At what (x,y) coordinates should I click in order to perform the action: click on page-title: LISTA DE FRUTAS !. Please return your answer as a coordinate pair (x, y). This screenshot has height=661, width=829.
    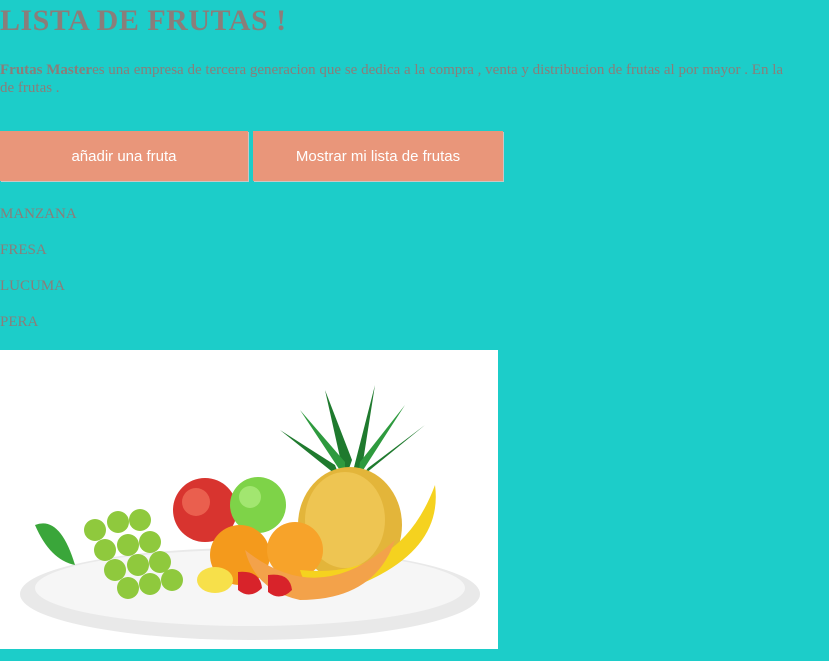
    Looking at the image, I should click on (143, 20).